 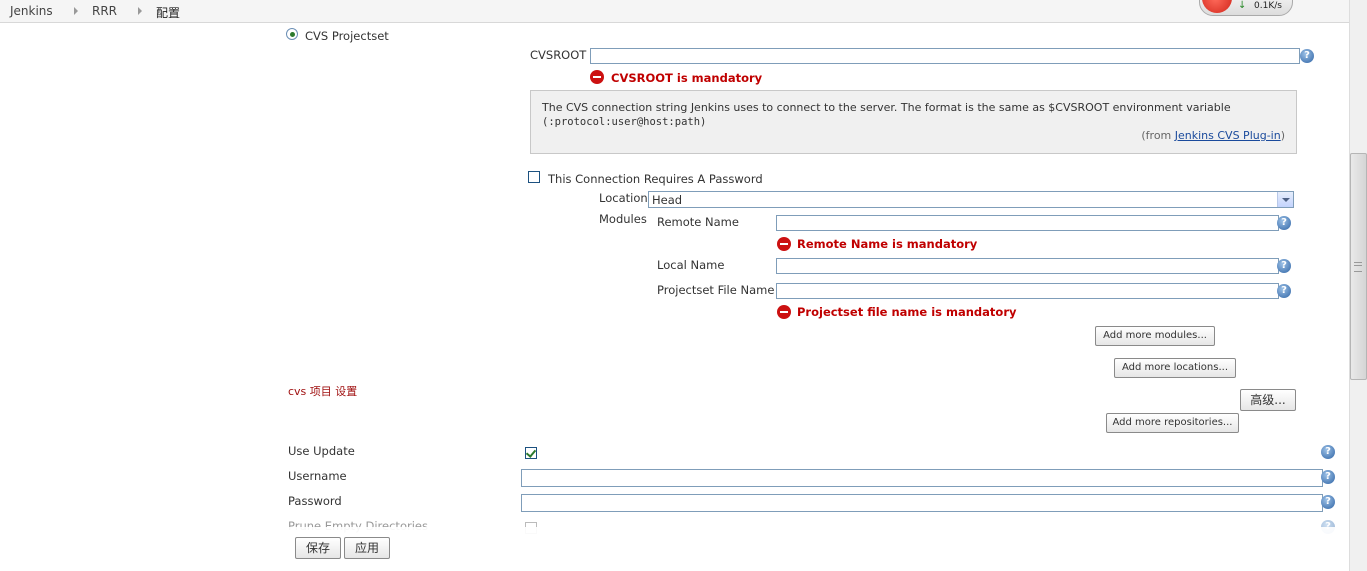 I want to click on breadcrumb-configure: 配置, so click(x=168, y=12).